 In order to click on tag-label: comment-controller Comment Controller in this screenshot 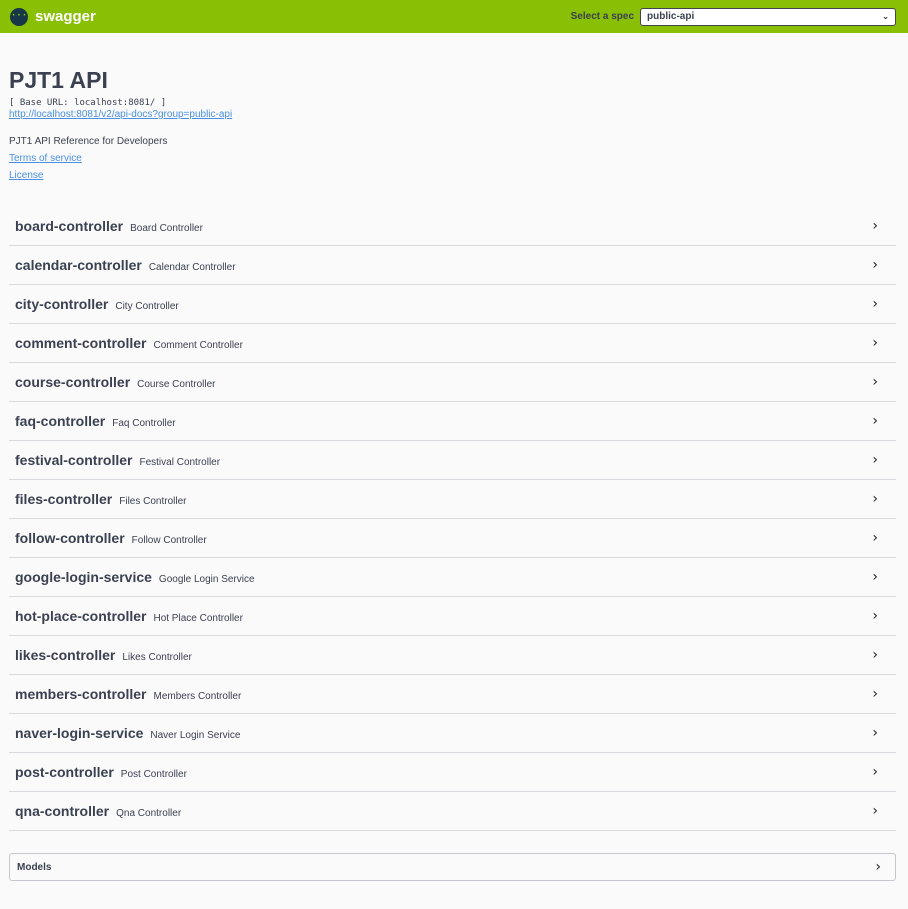, I will do `click(129, 343)`.